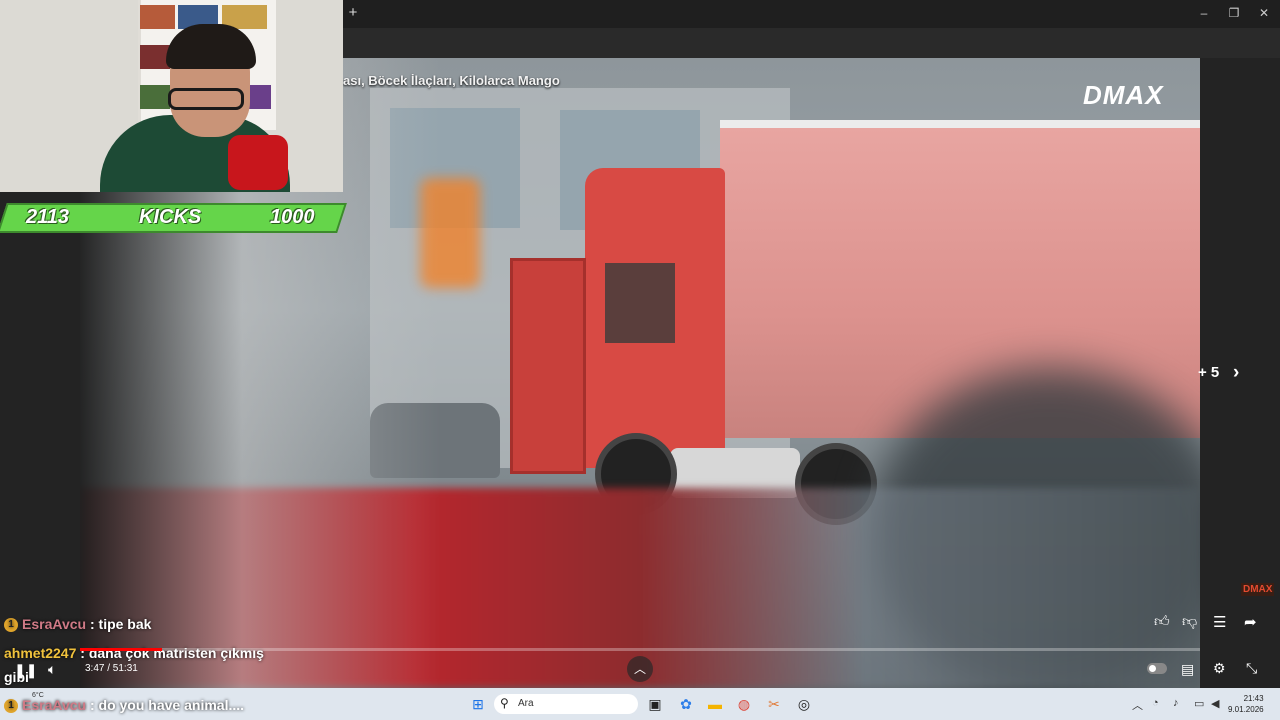  I want to click on speaker-icon: ◀, so click(1215, 703).